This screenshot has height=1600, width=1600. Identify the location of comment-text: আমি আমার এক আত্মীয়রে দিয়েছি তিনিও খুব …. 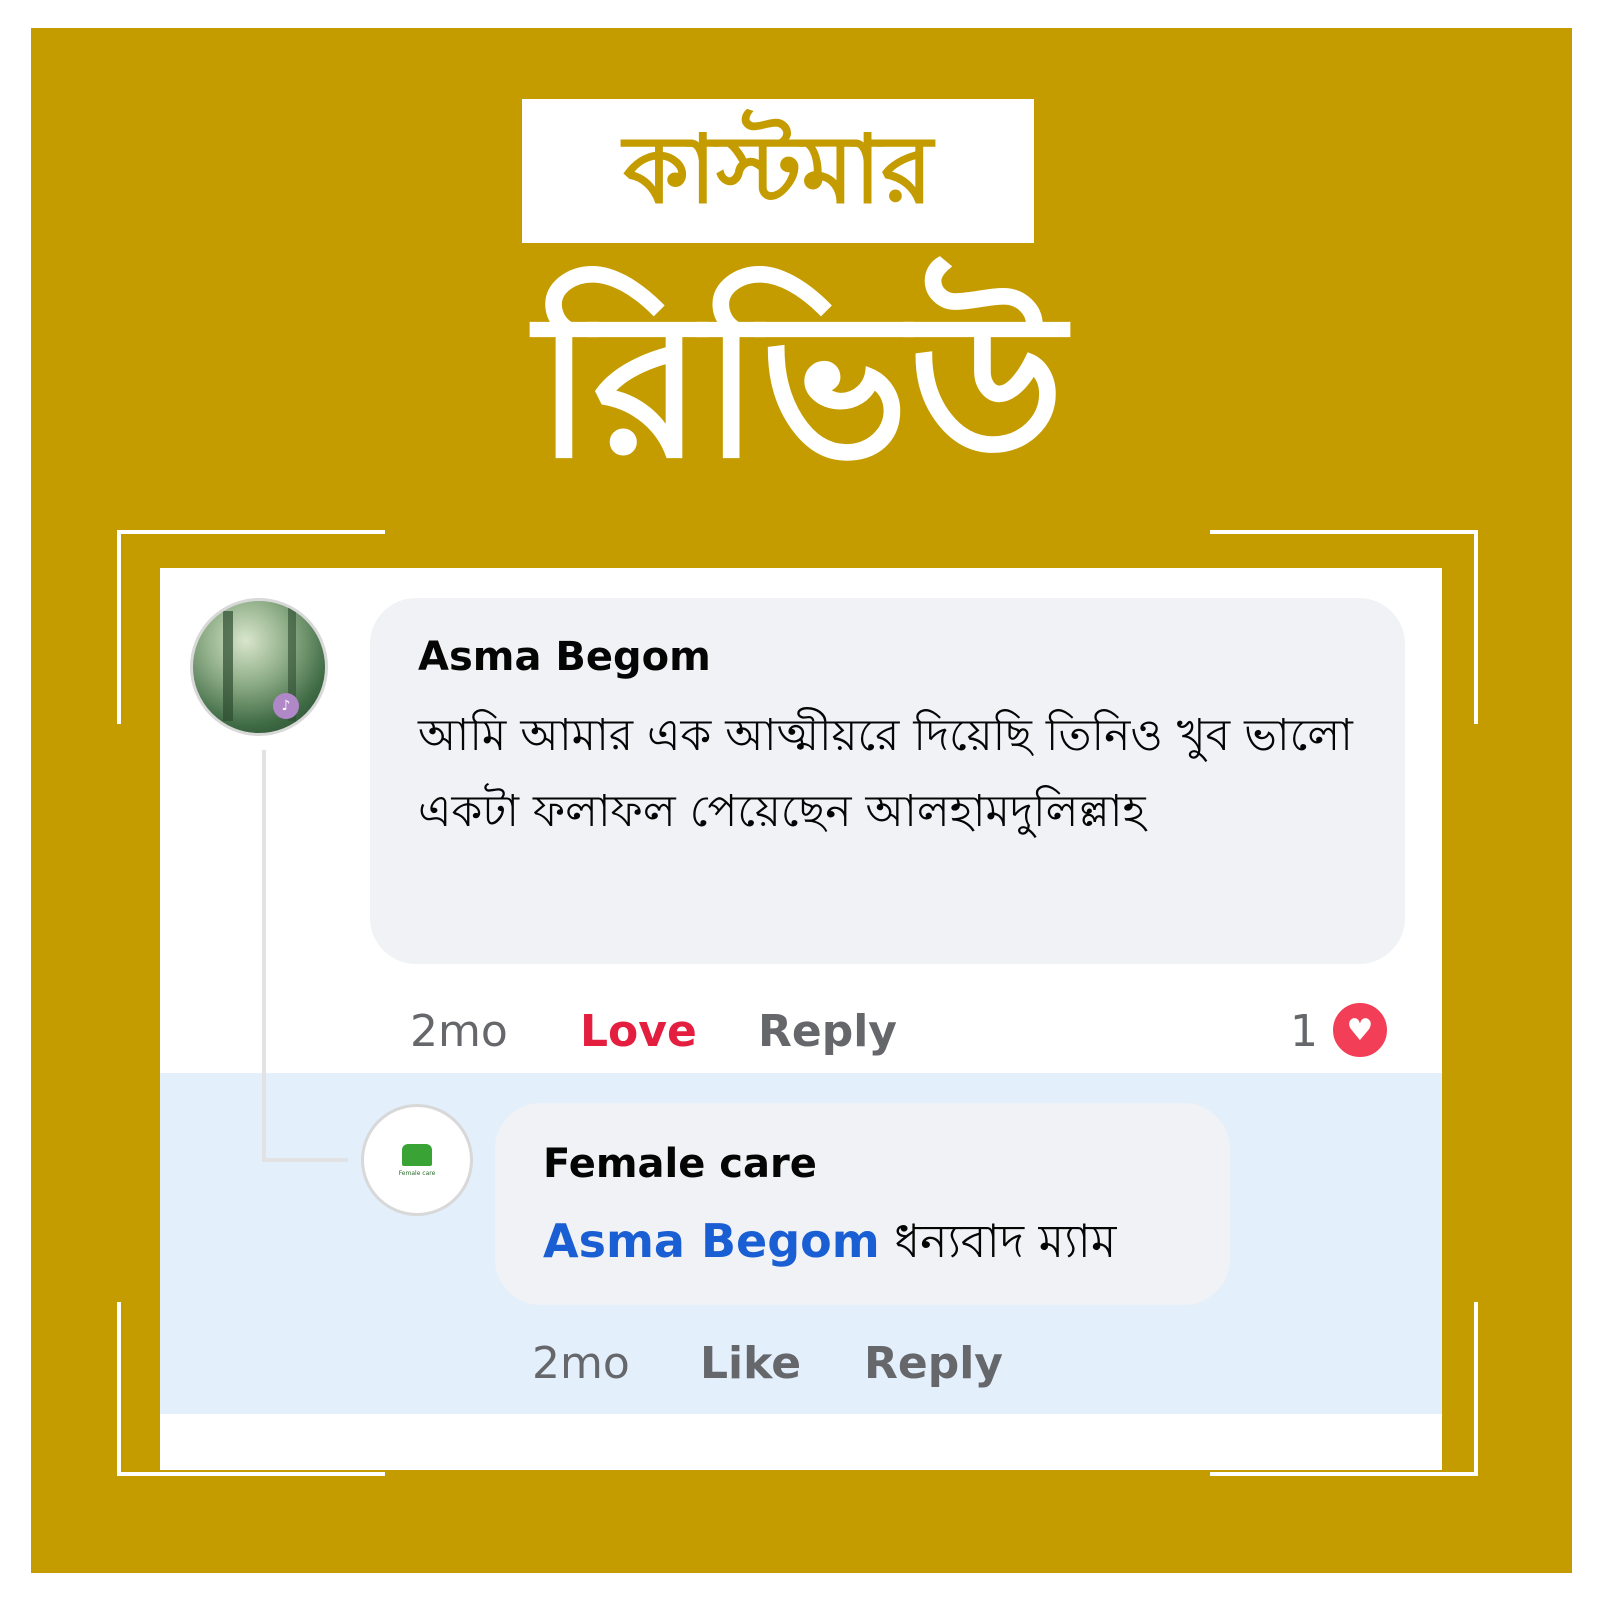
(885, 773).